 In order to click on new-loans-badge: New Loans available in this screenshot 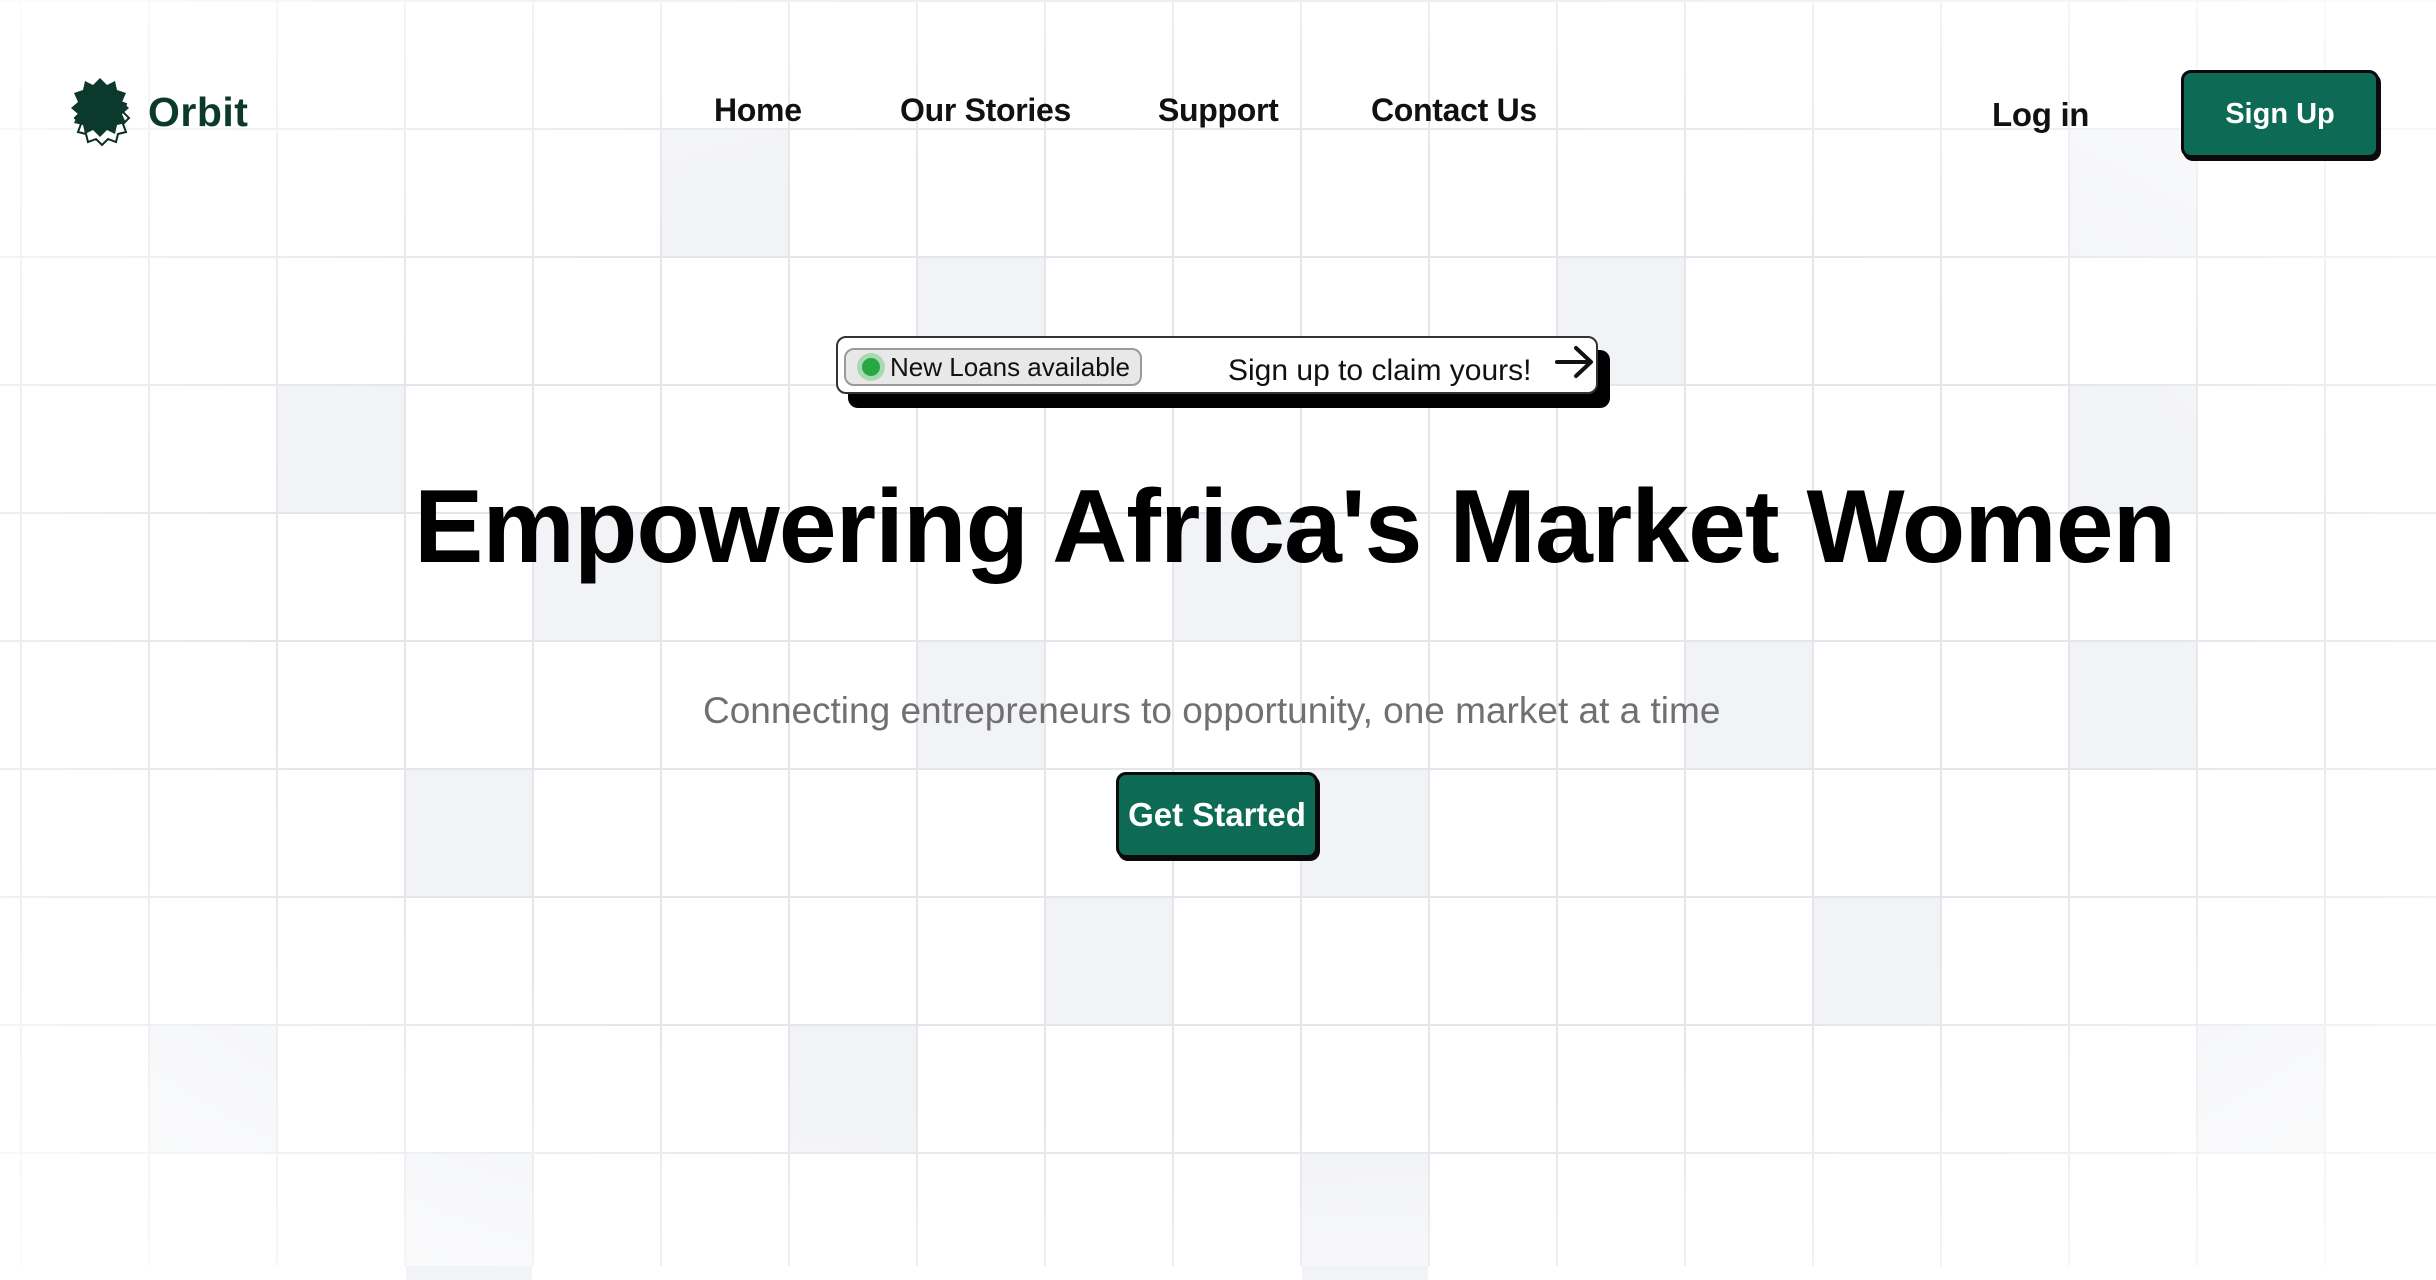, I will do `click(993, 367)`.